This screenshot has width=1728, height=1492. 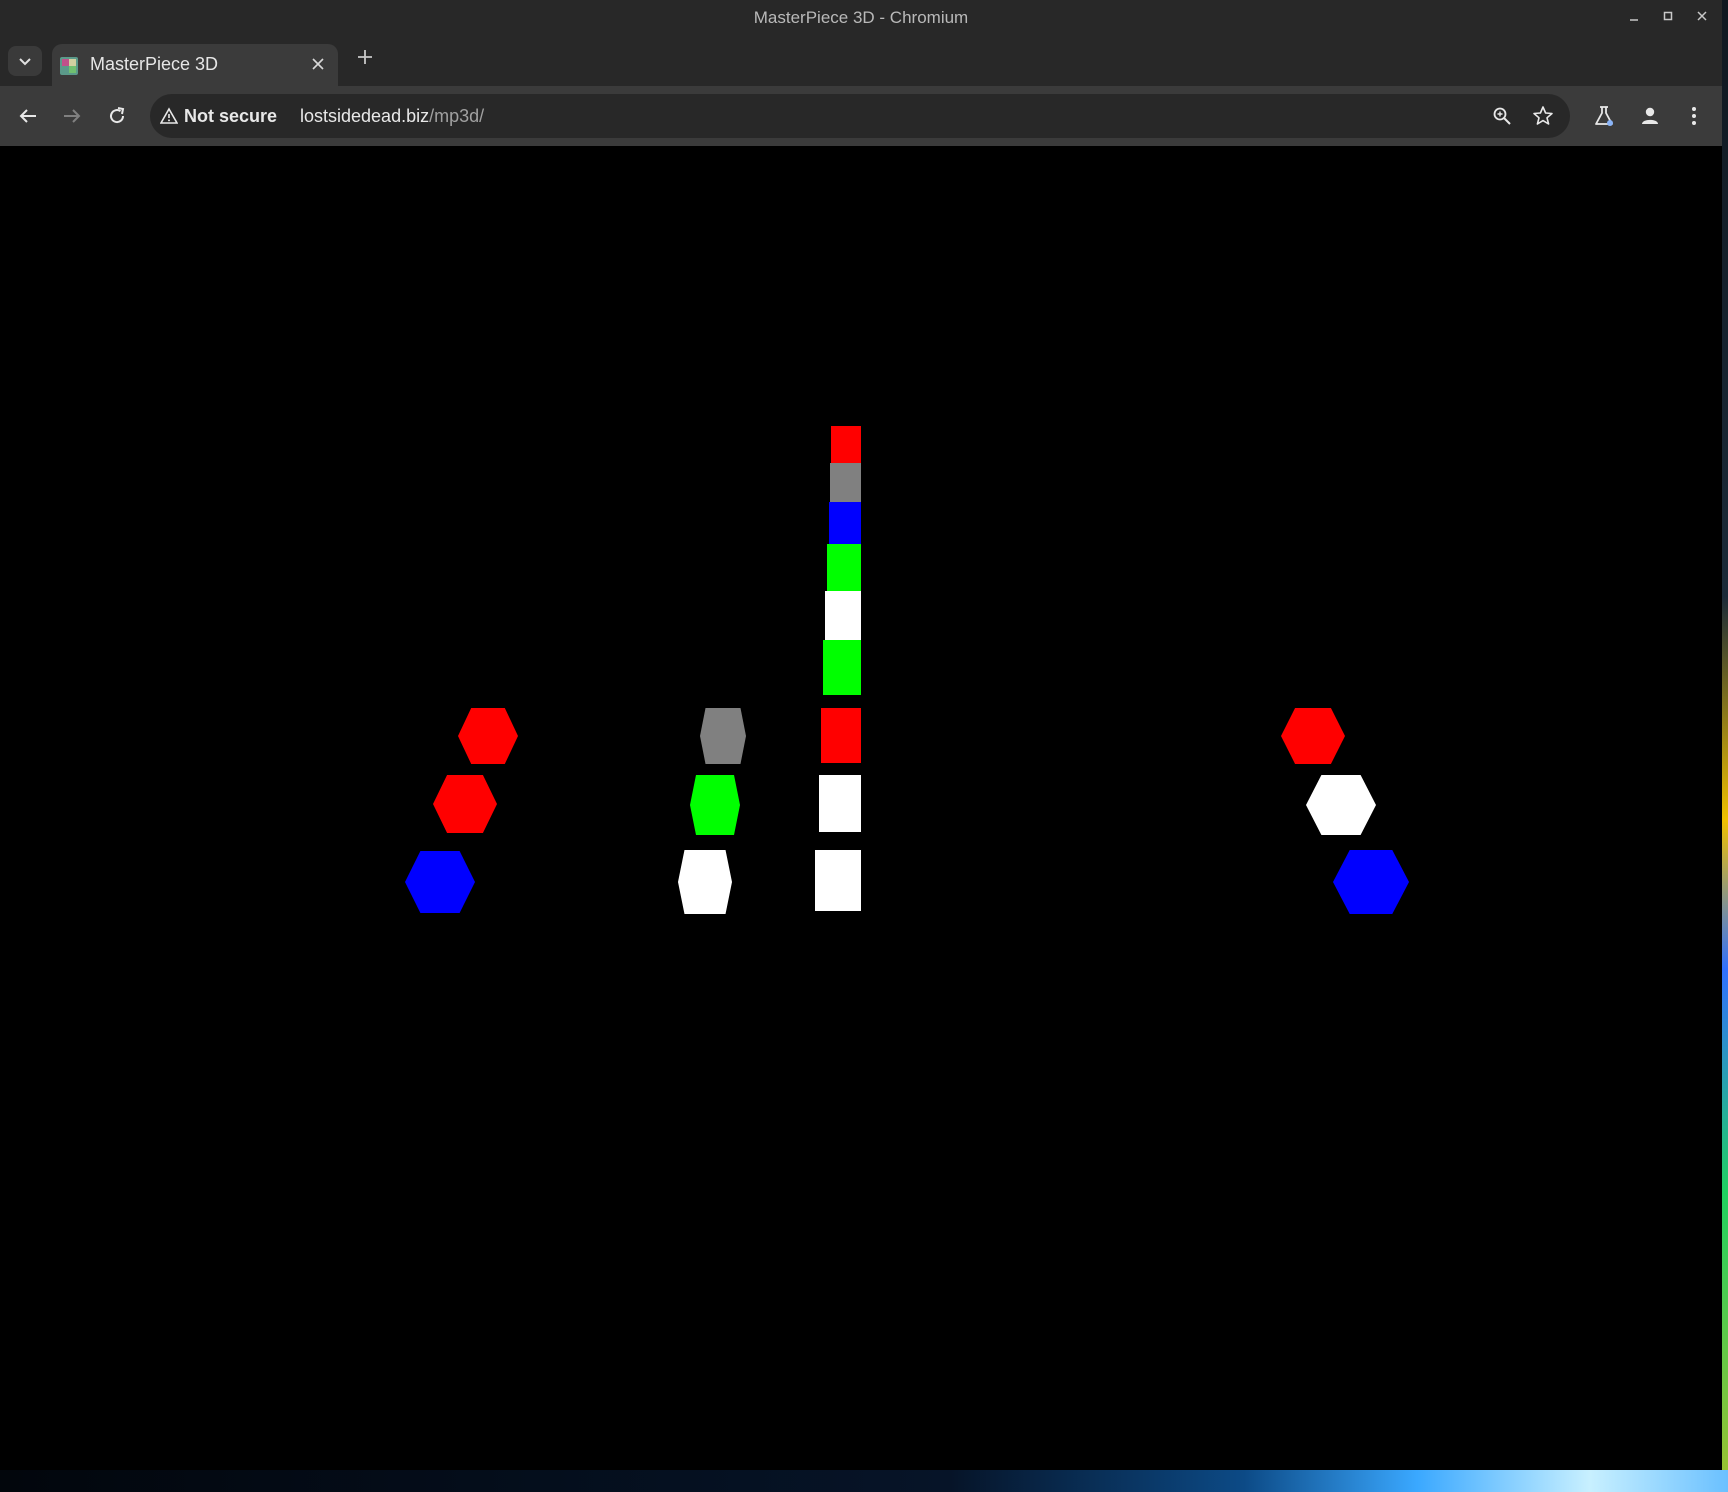 I want to click on plus-icon, so click(x=365, y=57).